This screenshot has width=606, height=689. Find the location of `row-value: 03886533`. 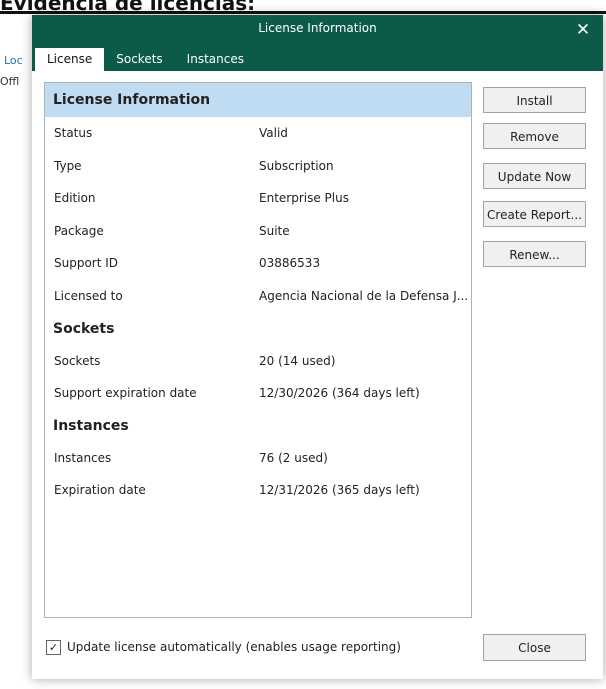

row-value: 03886533 is located at coordinates (290, 263).